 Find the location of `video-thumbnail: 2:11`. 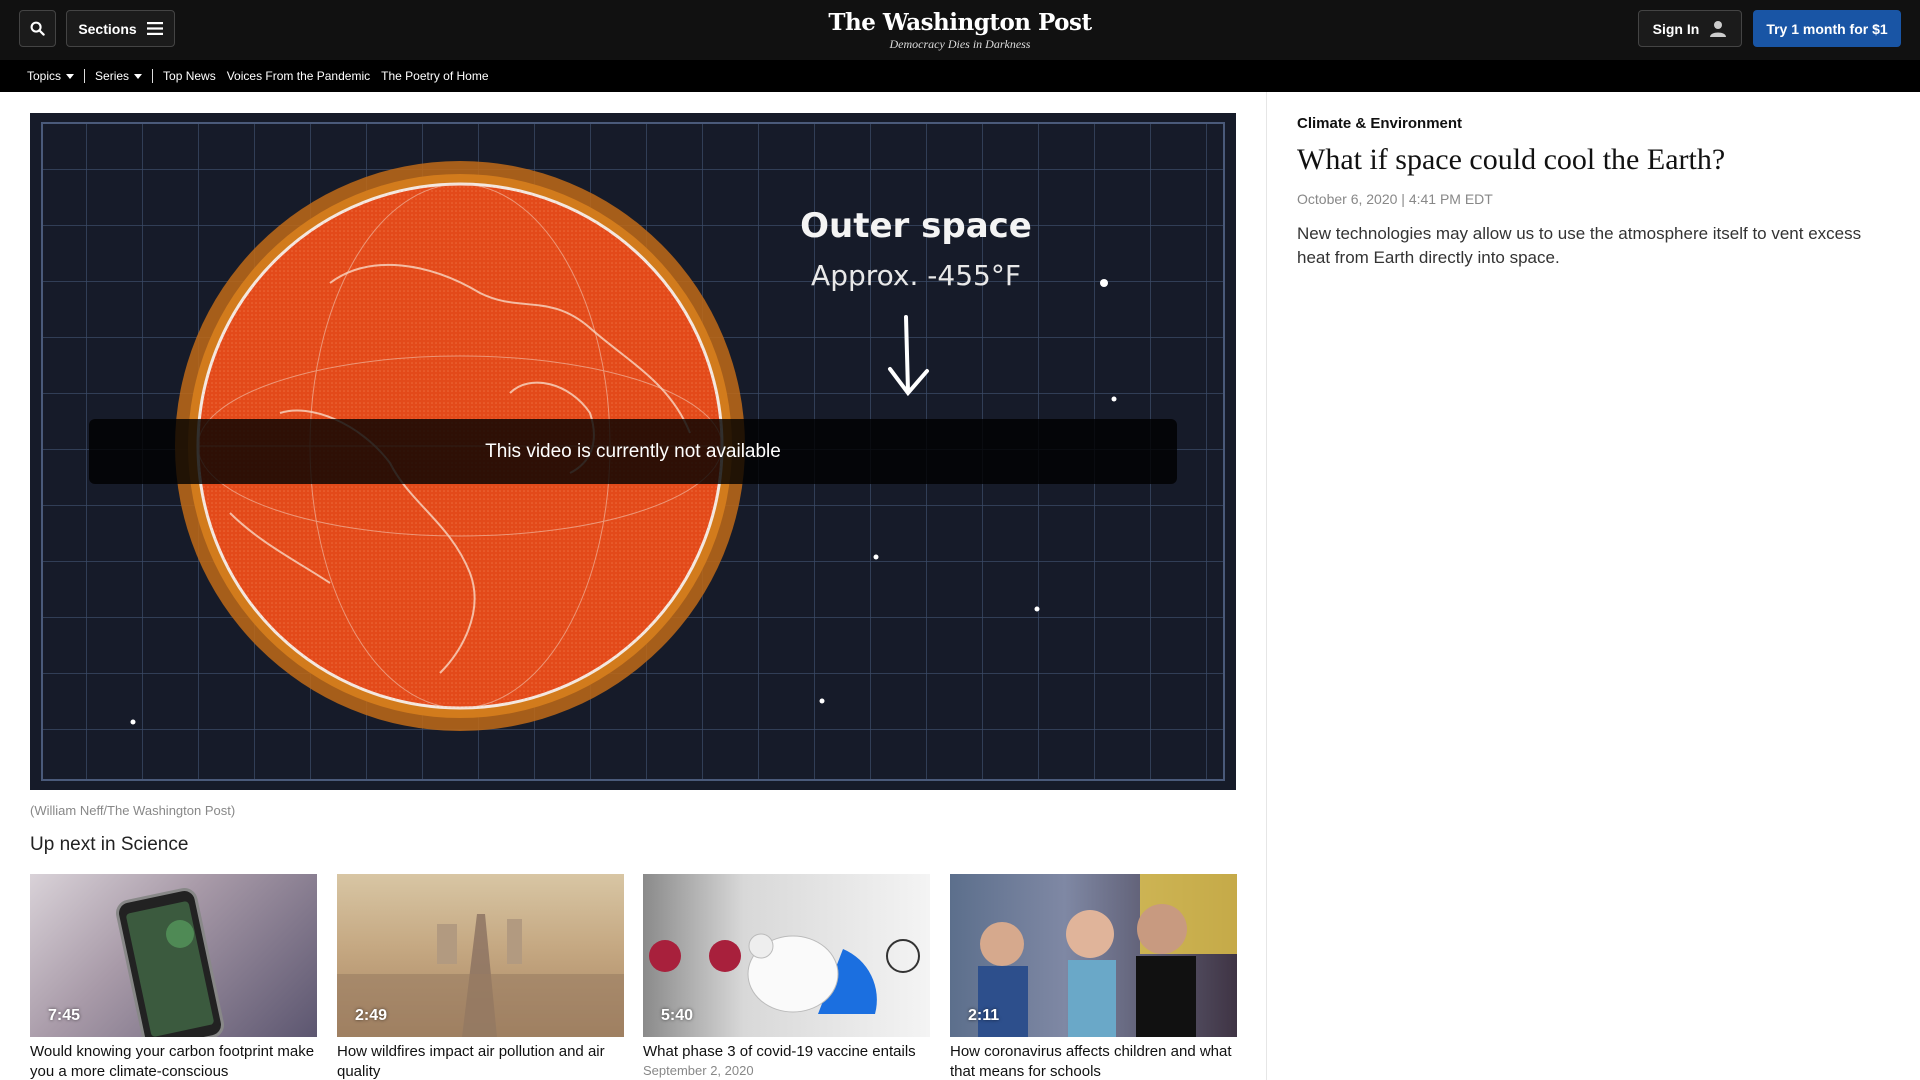

video-thumbnail: 2:11 is located at coordinates (1093, 955).